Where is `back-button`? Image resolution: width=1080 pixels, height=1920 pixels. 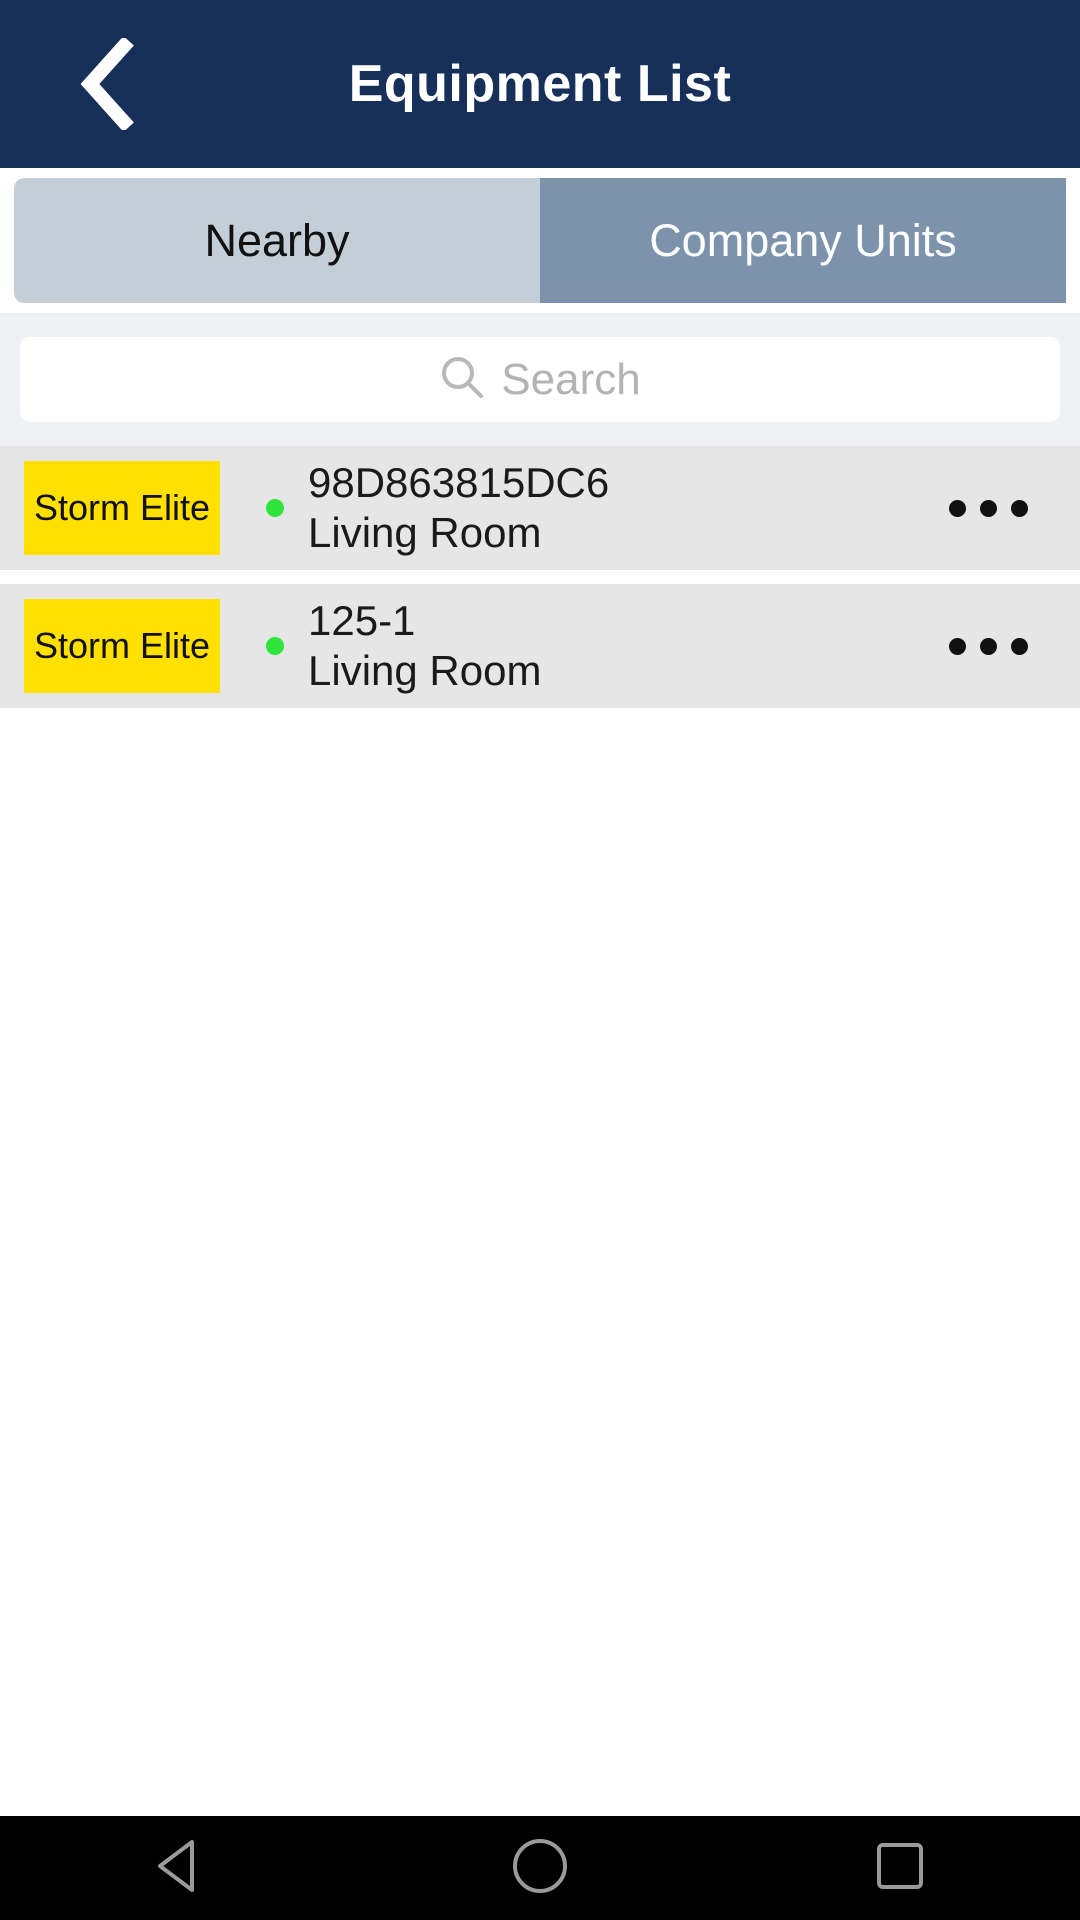 back-button is located at coordinates (108, 84).